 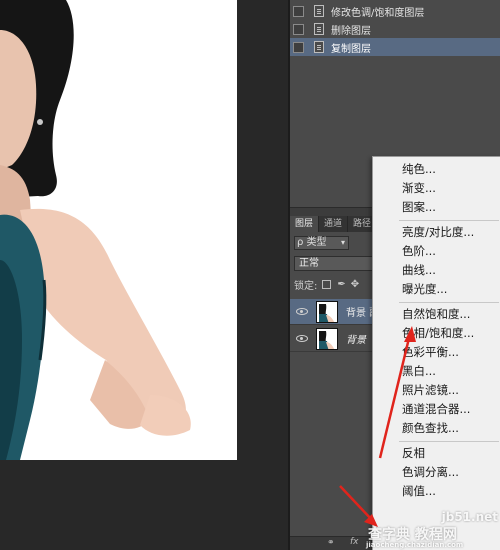 I want to click on layer-filter-label: ρ 类型, so click(x=312, y=242).